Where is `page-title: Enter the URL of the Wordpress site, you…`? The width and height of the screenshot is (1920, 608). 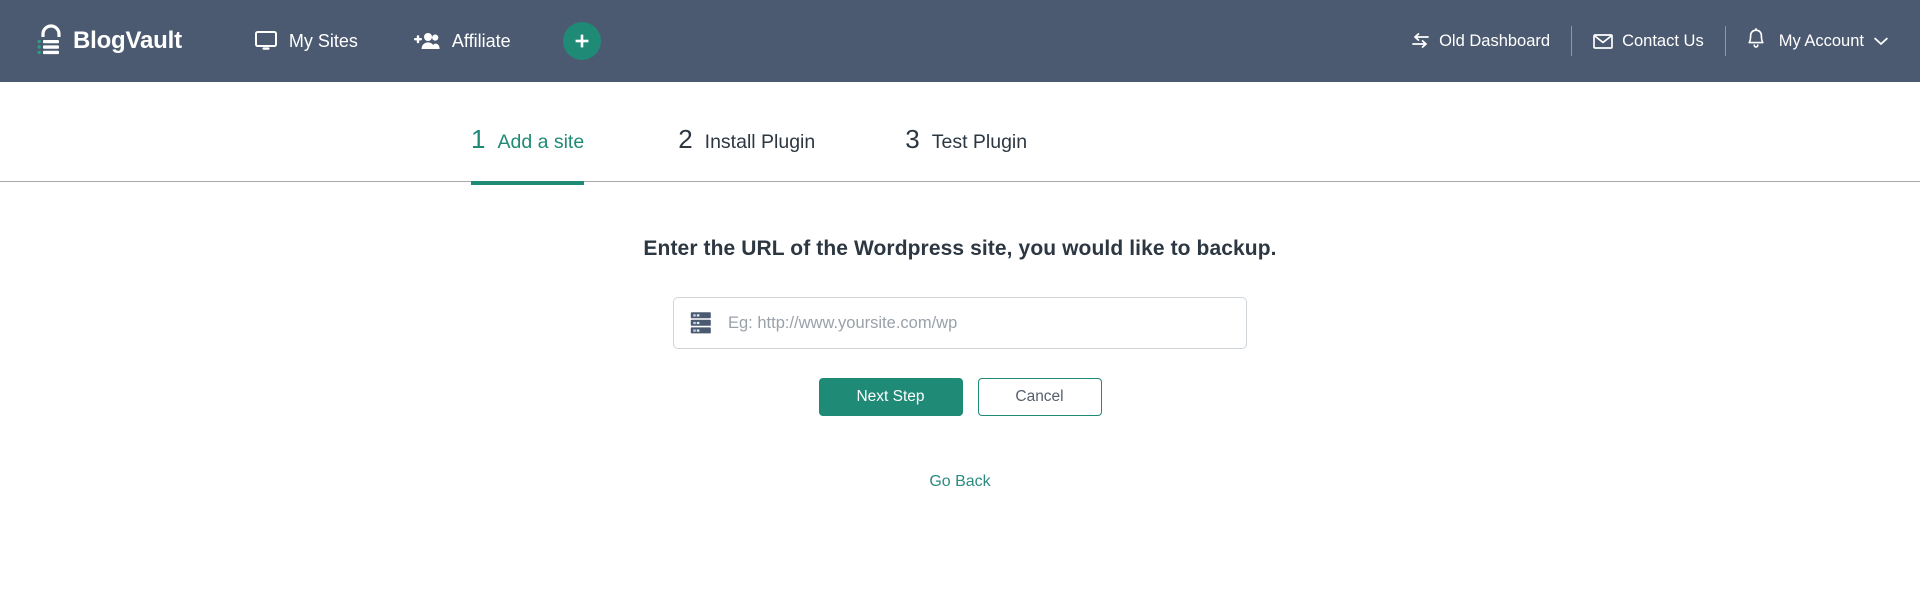
page-title: Enter the URL of the Wordpress site, you… is located at coordinates (960, 248).